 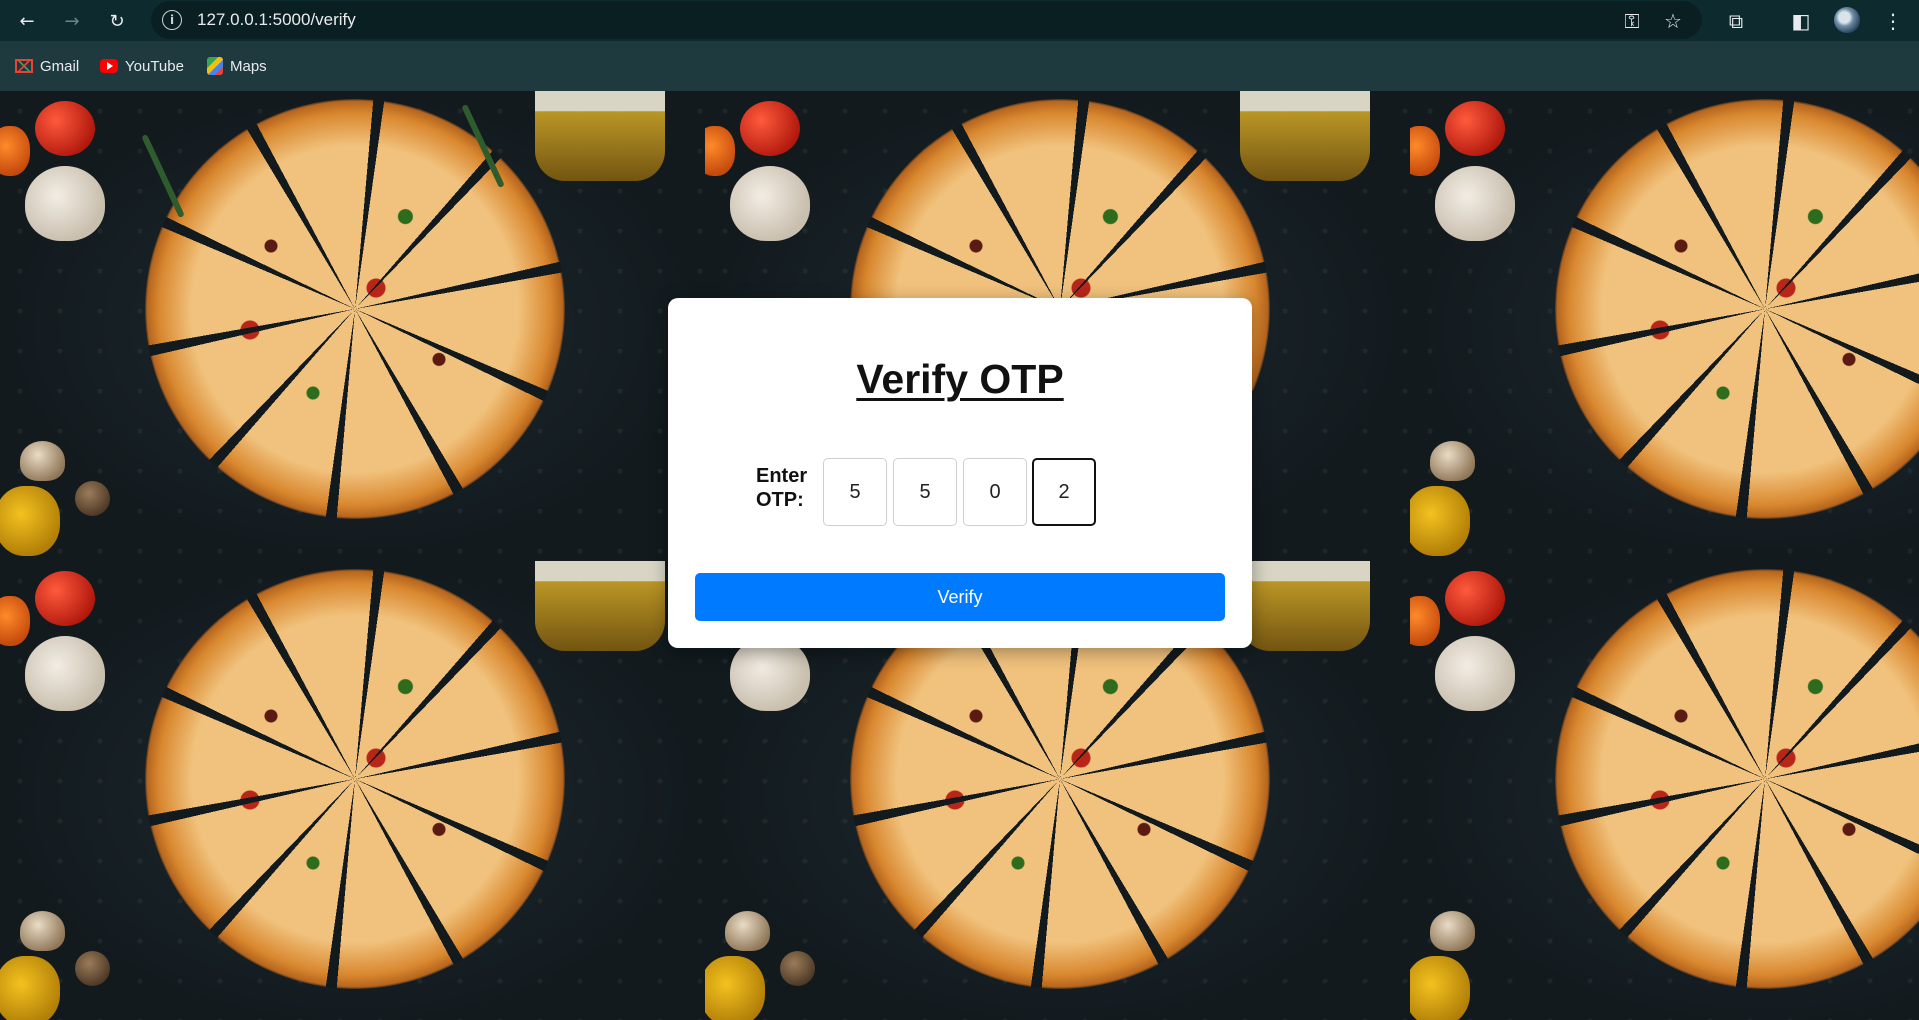 What do you see at coordinates (1801, 21) in the screenshot?
I see `side-panel-icon: ◧` at bounding box center [1801, 21].